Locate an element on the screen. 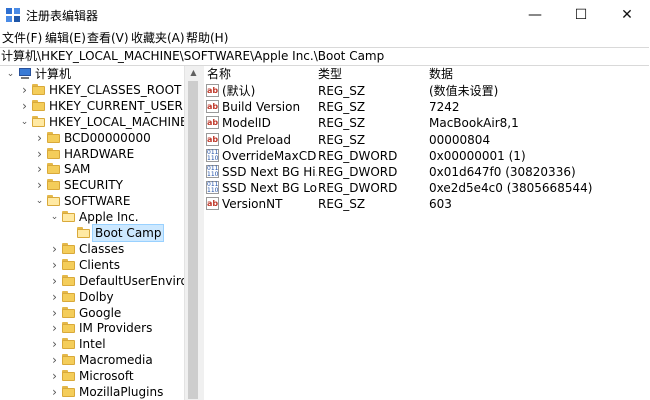  tree-item-label: MozillaPlugins is located at coordinates (121, 392).